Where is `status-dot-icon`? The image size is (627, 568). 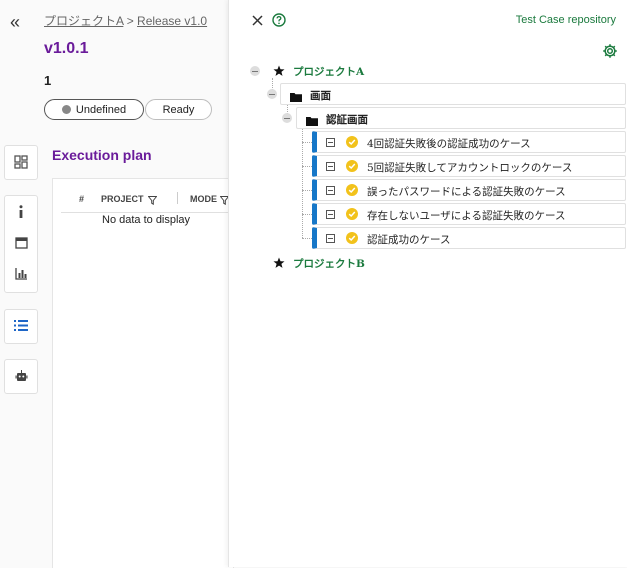
status-dot-icon is located at coordinates (66, 109).